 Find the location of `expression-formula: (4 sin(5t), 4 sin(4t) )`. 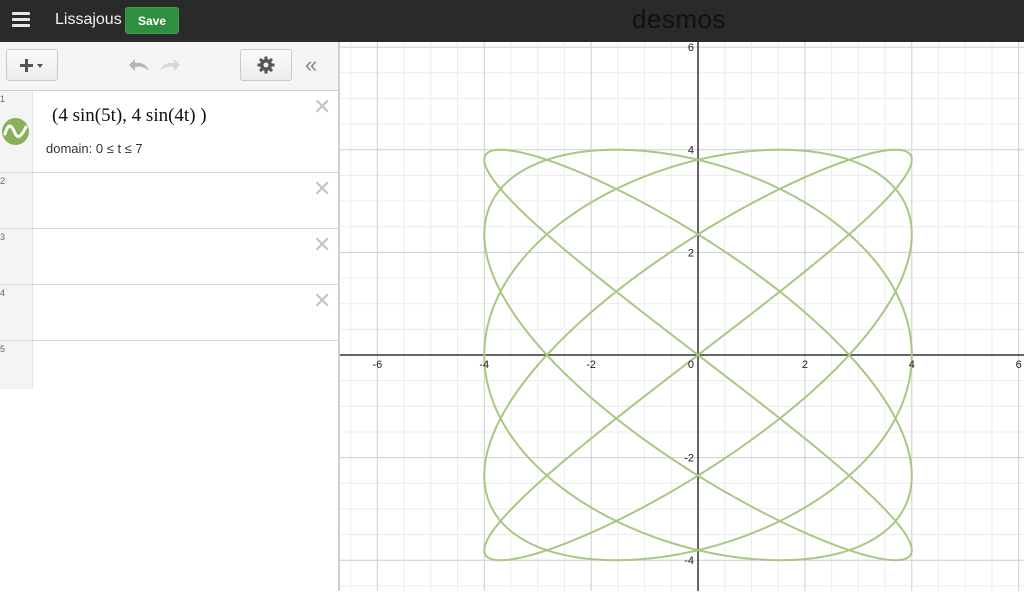

expression-formula: (4 sin(5t), 4 sin(4t) ) is located at coordinates (129, 115).